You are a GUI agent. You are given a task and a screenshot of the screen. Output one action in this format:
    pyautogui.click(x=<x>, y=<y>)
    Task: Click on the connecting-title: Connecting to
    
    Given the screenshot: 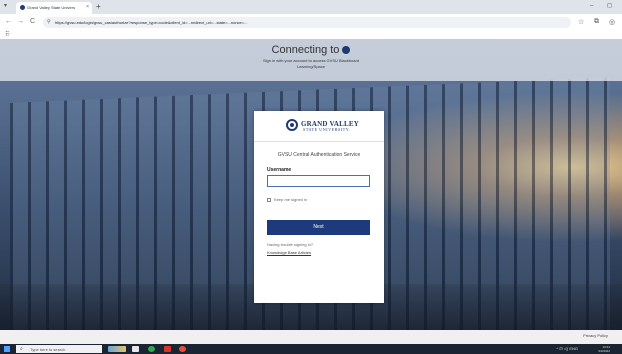 What is the action you would take?
    pyautogui.click(x=311, y=50)
    